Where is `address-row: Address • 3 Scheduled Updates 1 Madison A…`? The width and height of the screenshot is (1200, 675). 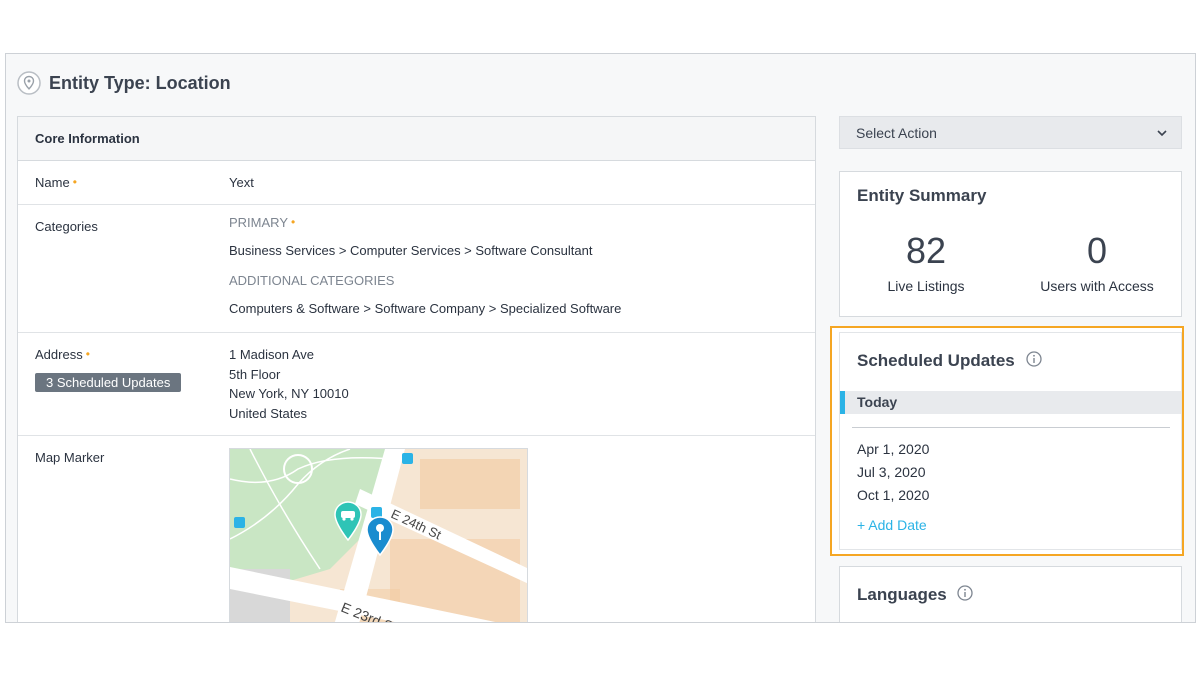 address-row: Address • 3 Scheduled Updates 1 Madison A… is located at coordinates (416, 384).